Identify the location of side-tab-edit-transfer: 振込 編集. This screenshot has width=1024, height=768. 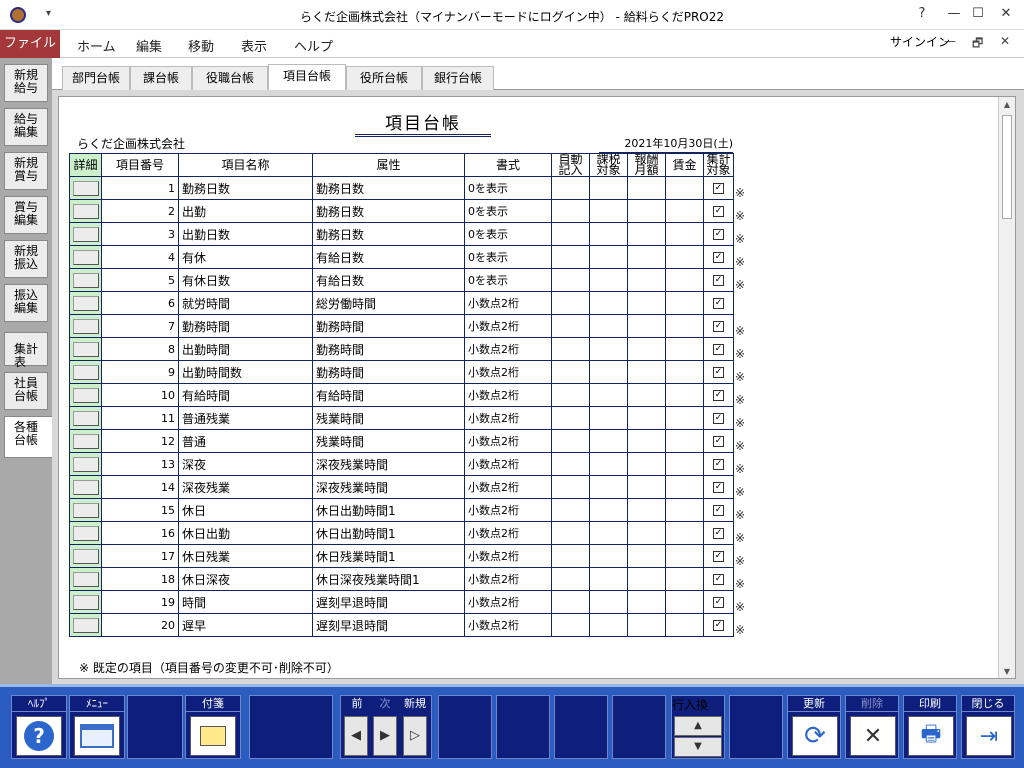
(26, 303).